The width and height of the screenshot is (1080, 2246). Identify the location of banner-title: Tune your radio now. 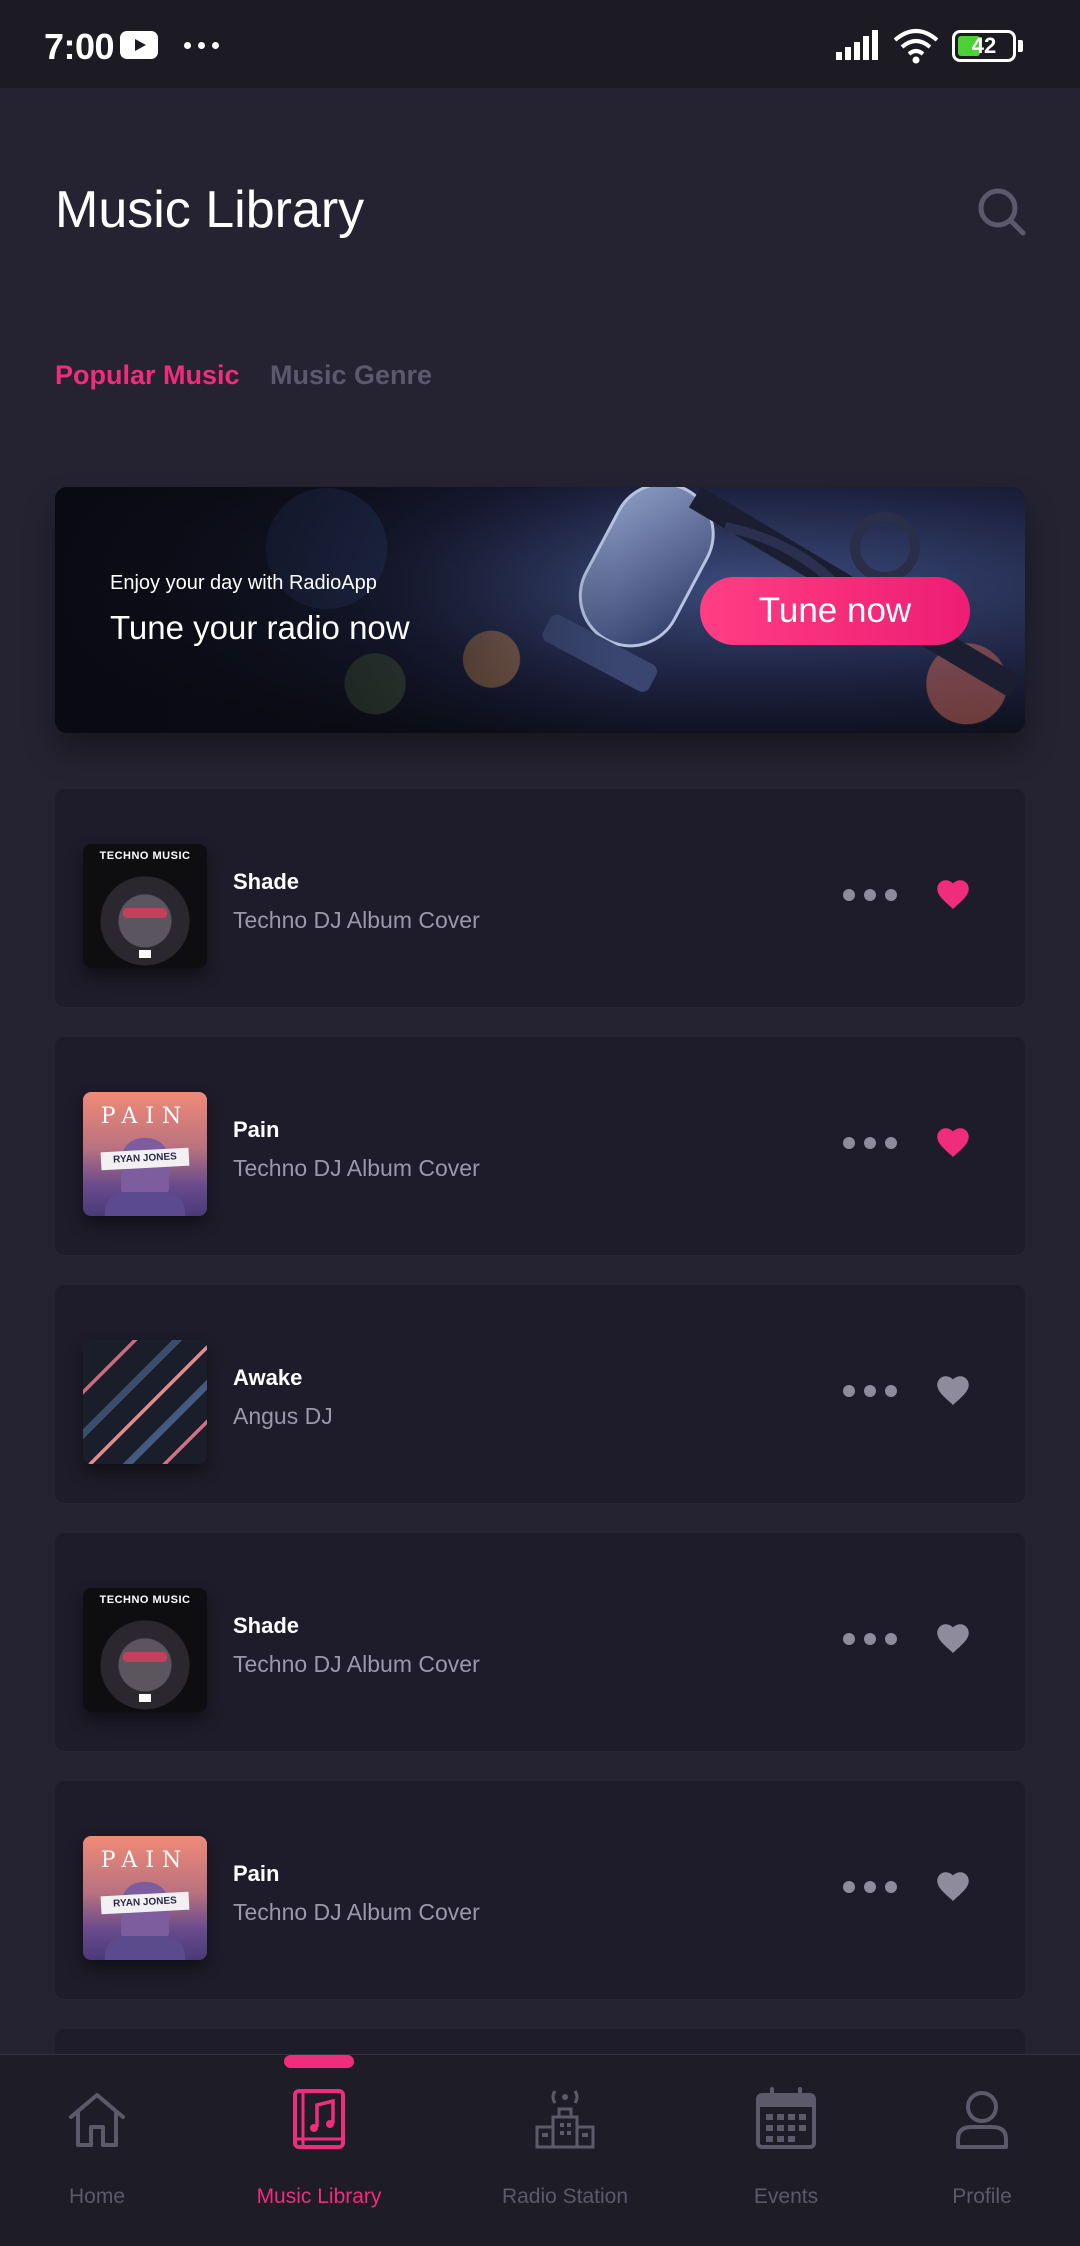
(260, 627).